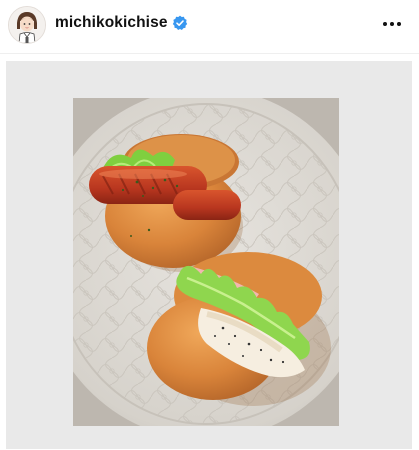 This screenshot has height=450, width=419. I want to click on username: michikokichise, so click(111, 23).